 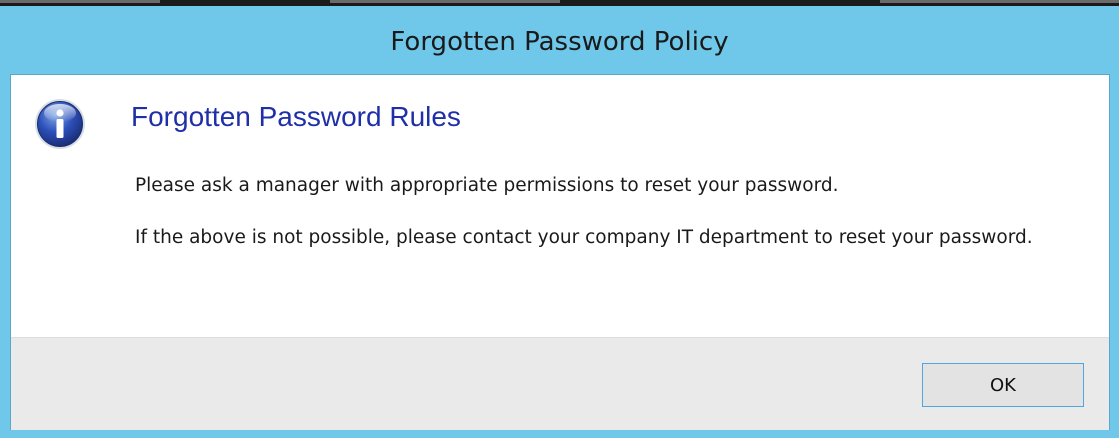 What do you see at coordinates (1003, 385) in the screenshot?
I see `ok-button: OK` at bounding box center [1003, 385].